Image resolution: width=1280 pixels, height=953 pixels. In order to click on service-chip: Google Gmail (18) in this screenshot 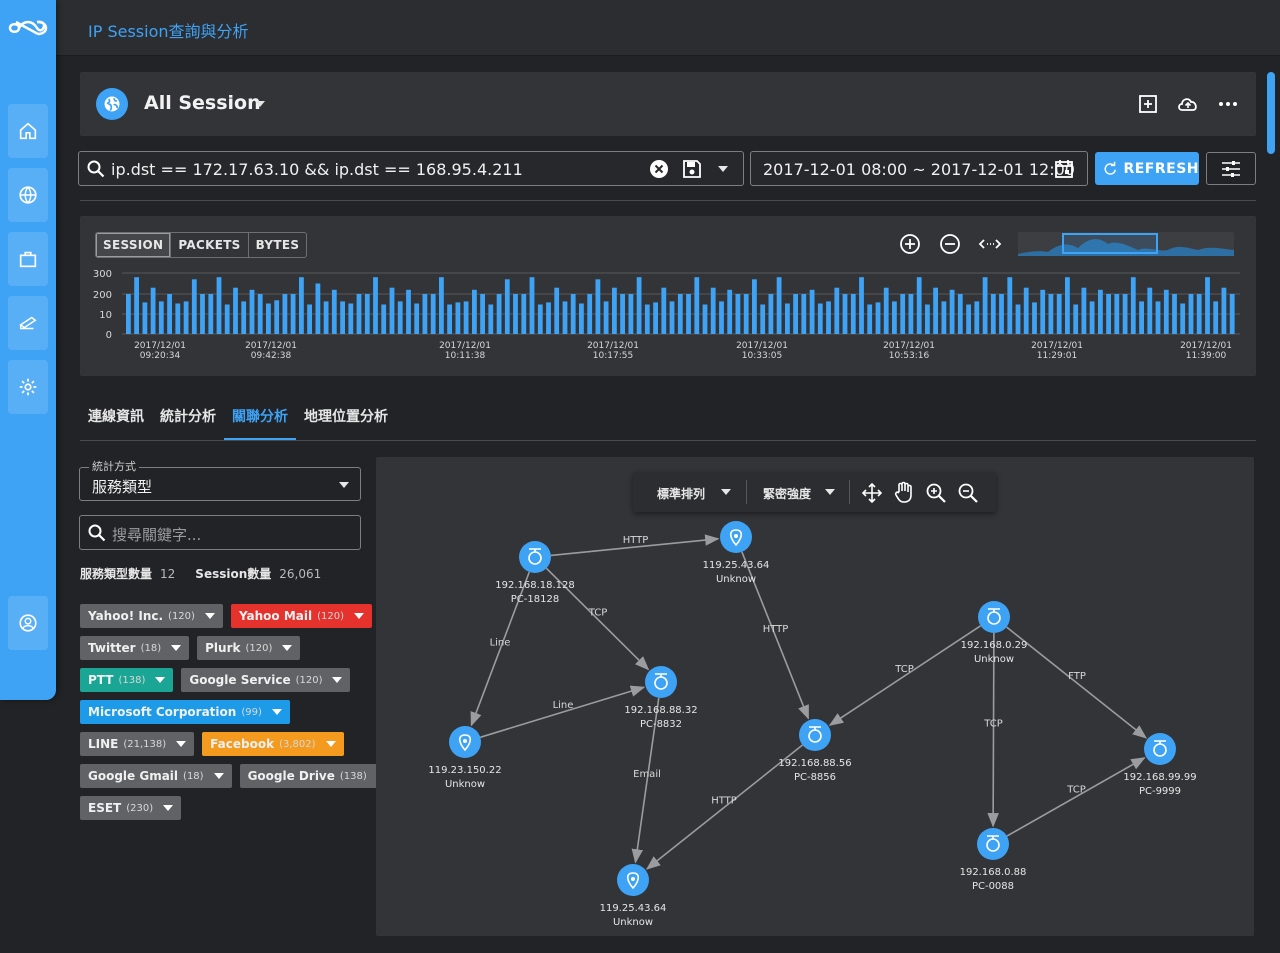, I will do `click(156, 776)`.